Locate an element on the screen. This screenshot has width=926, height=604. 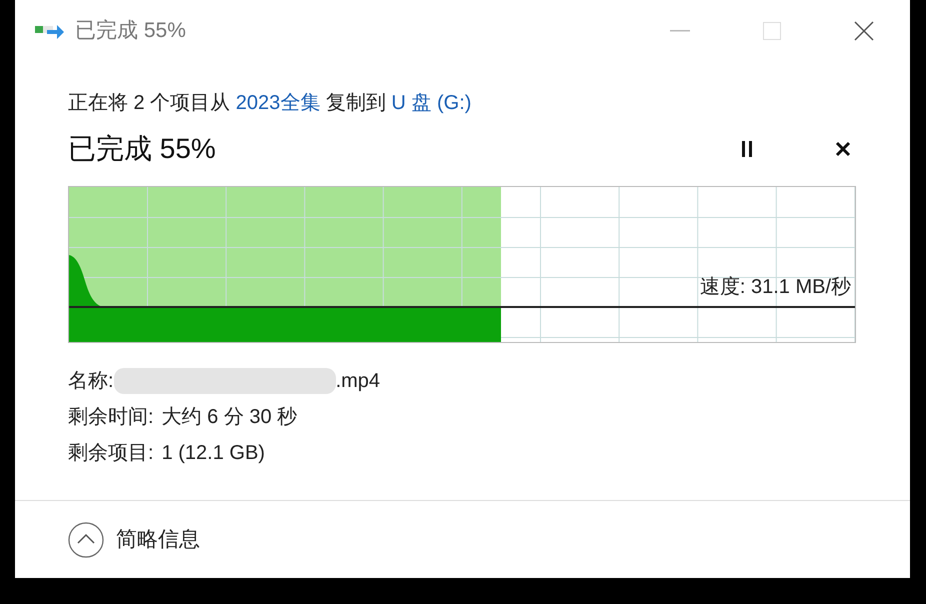
detail-label: 剩余项目: is located at coordinates (111, 453).